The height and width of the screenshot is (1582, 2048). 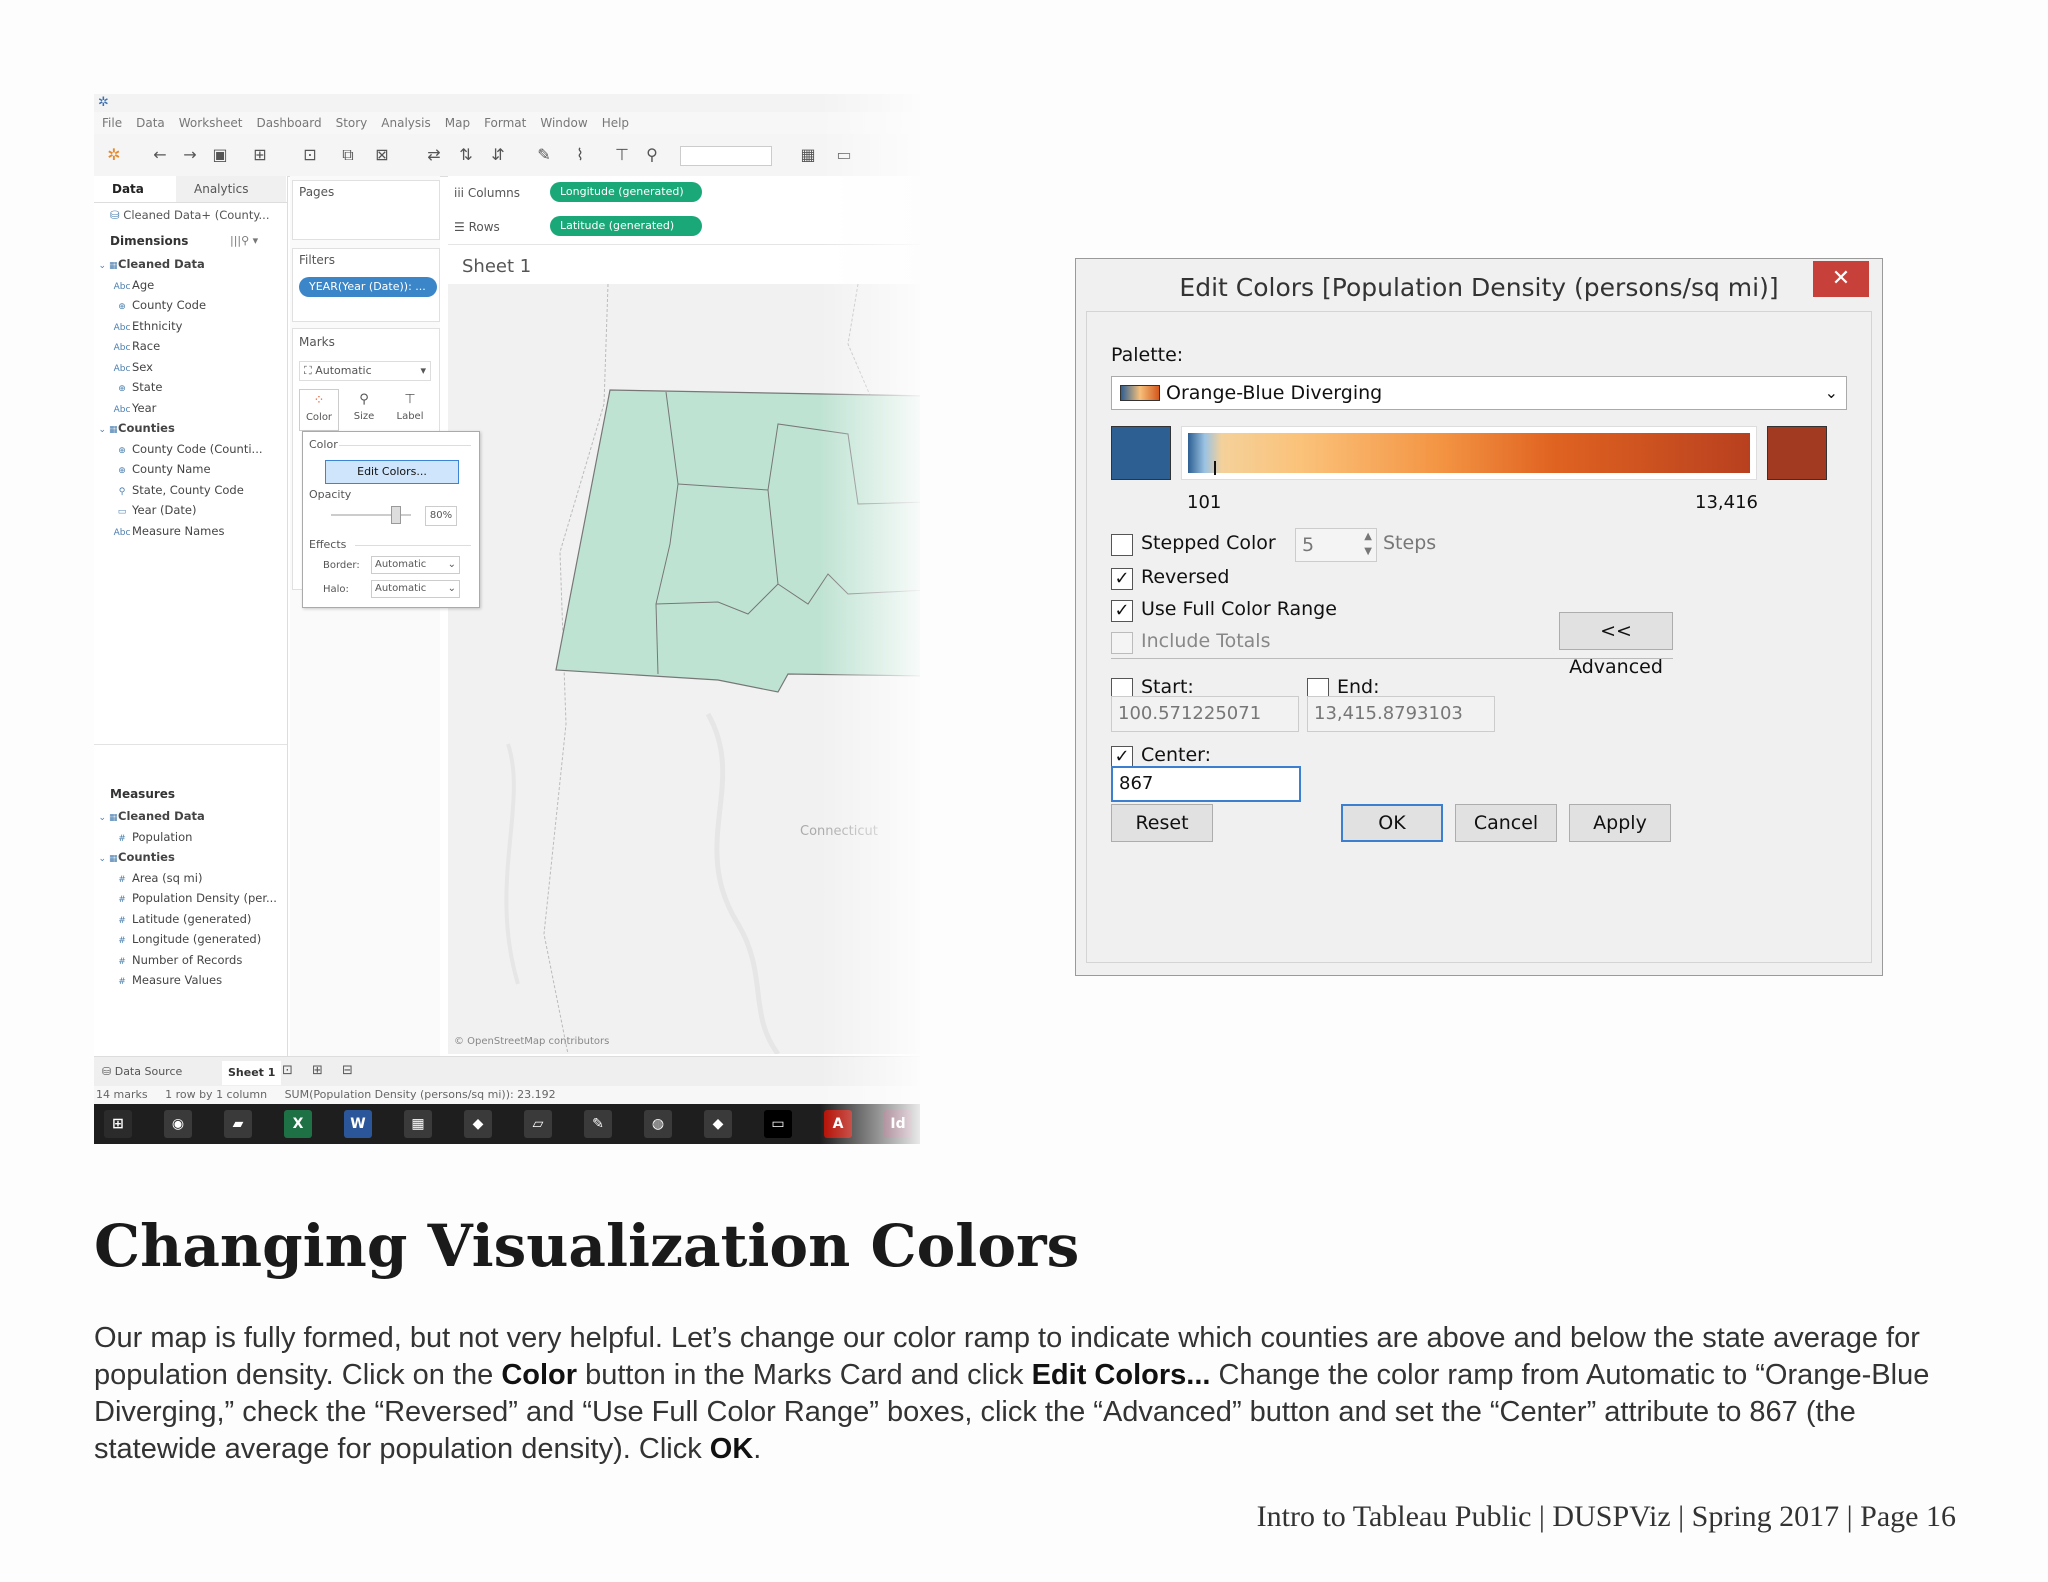 What do you see at coordinates (244, 240) in the screenshot?
I see `dimensions-tools-icon: |||⚲ ▾` at bounding box center [244, 240].